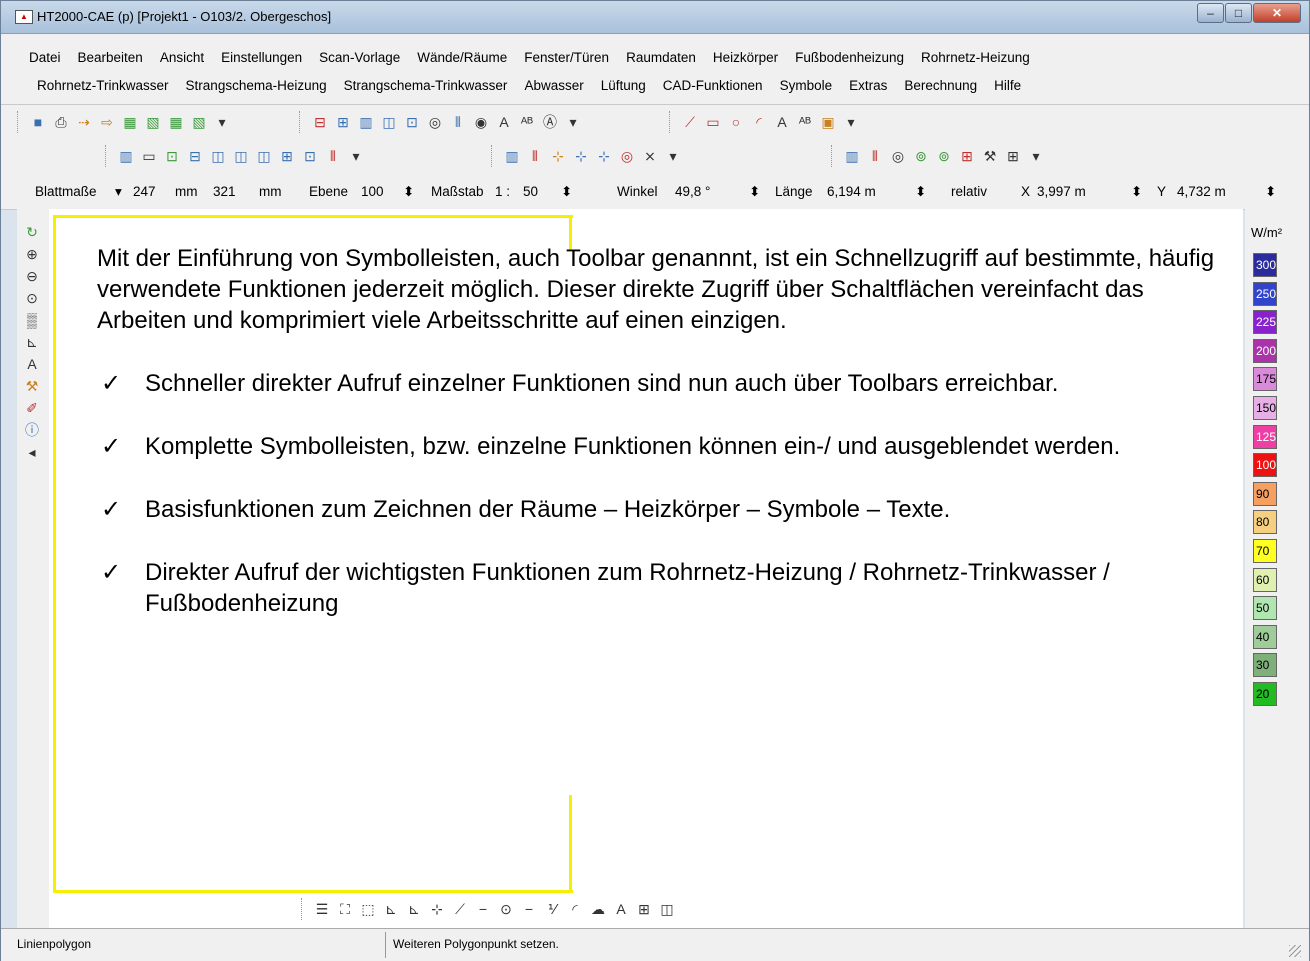  I want to click on polygon-icon: ⛶, so click(345, 909).